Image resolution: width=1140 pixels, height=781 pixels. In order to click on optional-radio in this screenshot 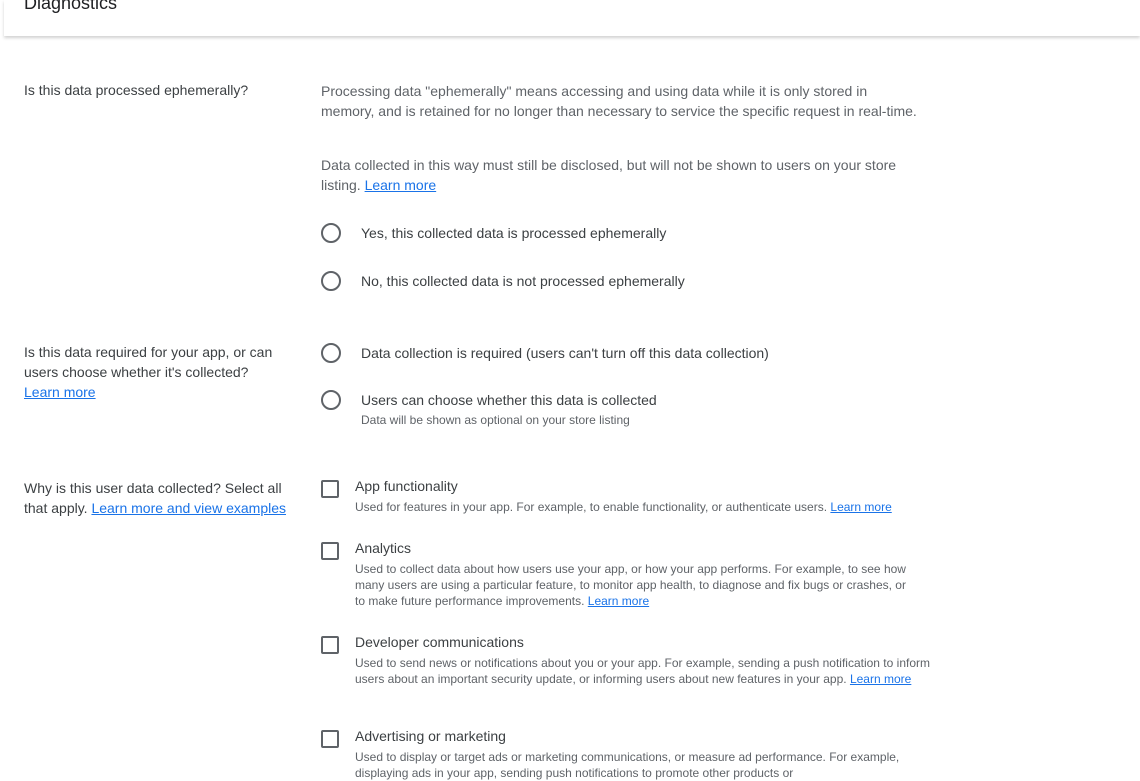, I will do `click(331, 400)`.